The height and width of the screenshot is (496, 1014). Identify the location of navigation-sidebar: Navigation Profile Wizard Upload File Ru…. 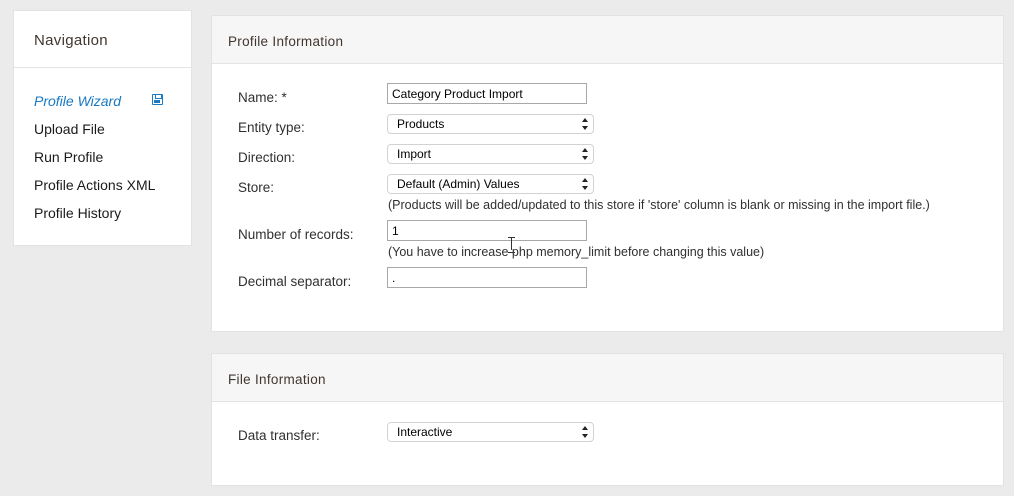
(102, 128).